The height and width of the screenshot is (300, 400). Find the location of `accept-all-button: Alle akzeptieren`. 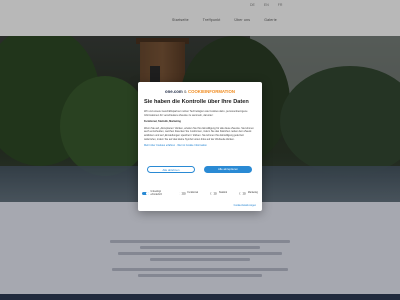

accept-all-button: Alle akzeptieren is located at coordinates (228, 169).